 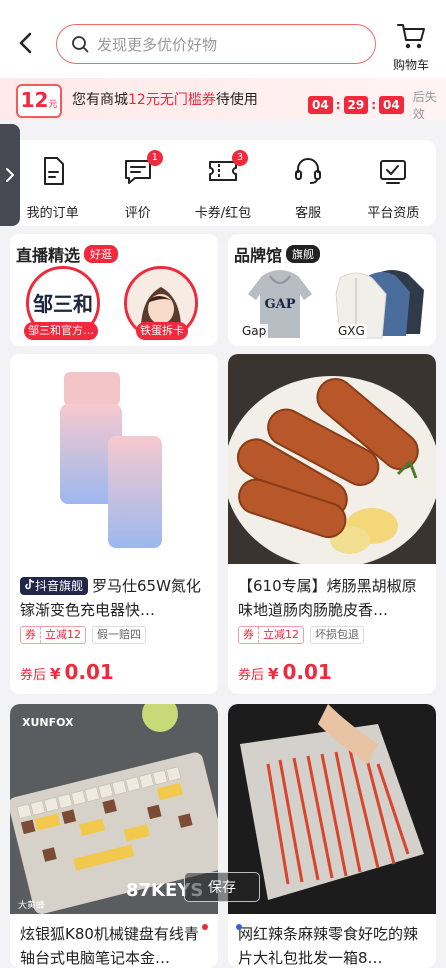 I want to click on brand-name: GXG, so click(x=351, y=331).